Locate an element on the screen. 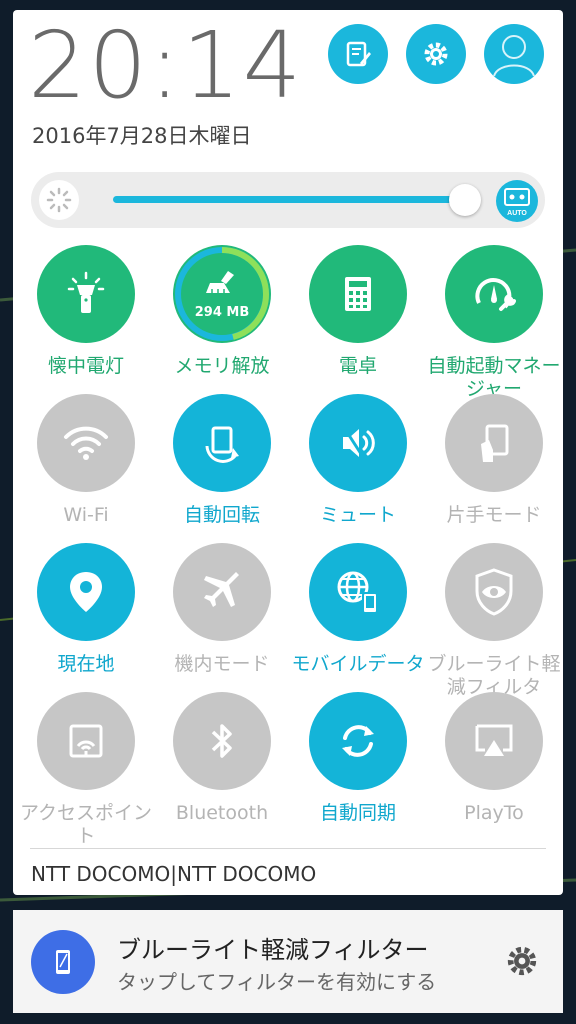 This screenshot has width=576, height=1024. eye-shield-icon is located at coordinates (494, 592).